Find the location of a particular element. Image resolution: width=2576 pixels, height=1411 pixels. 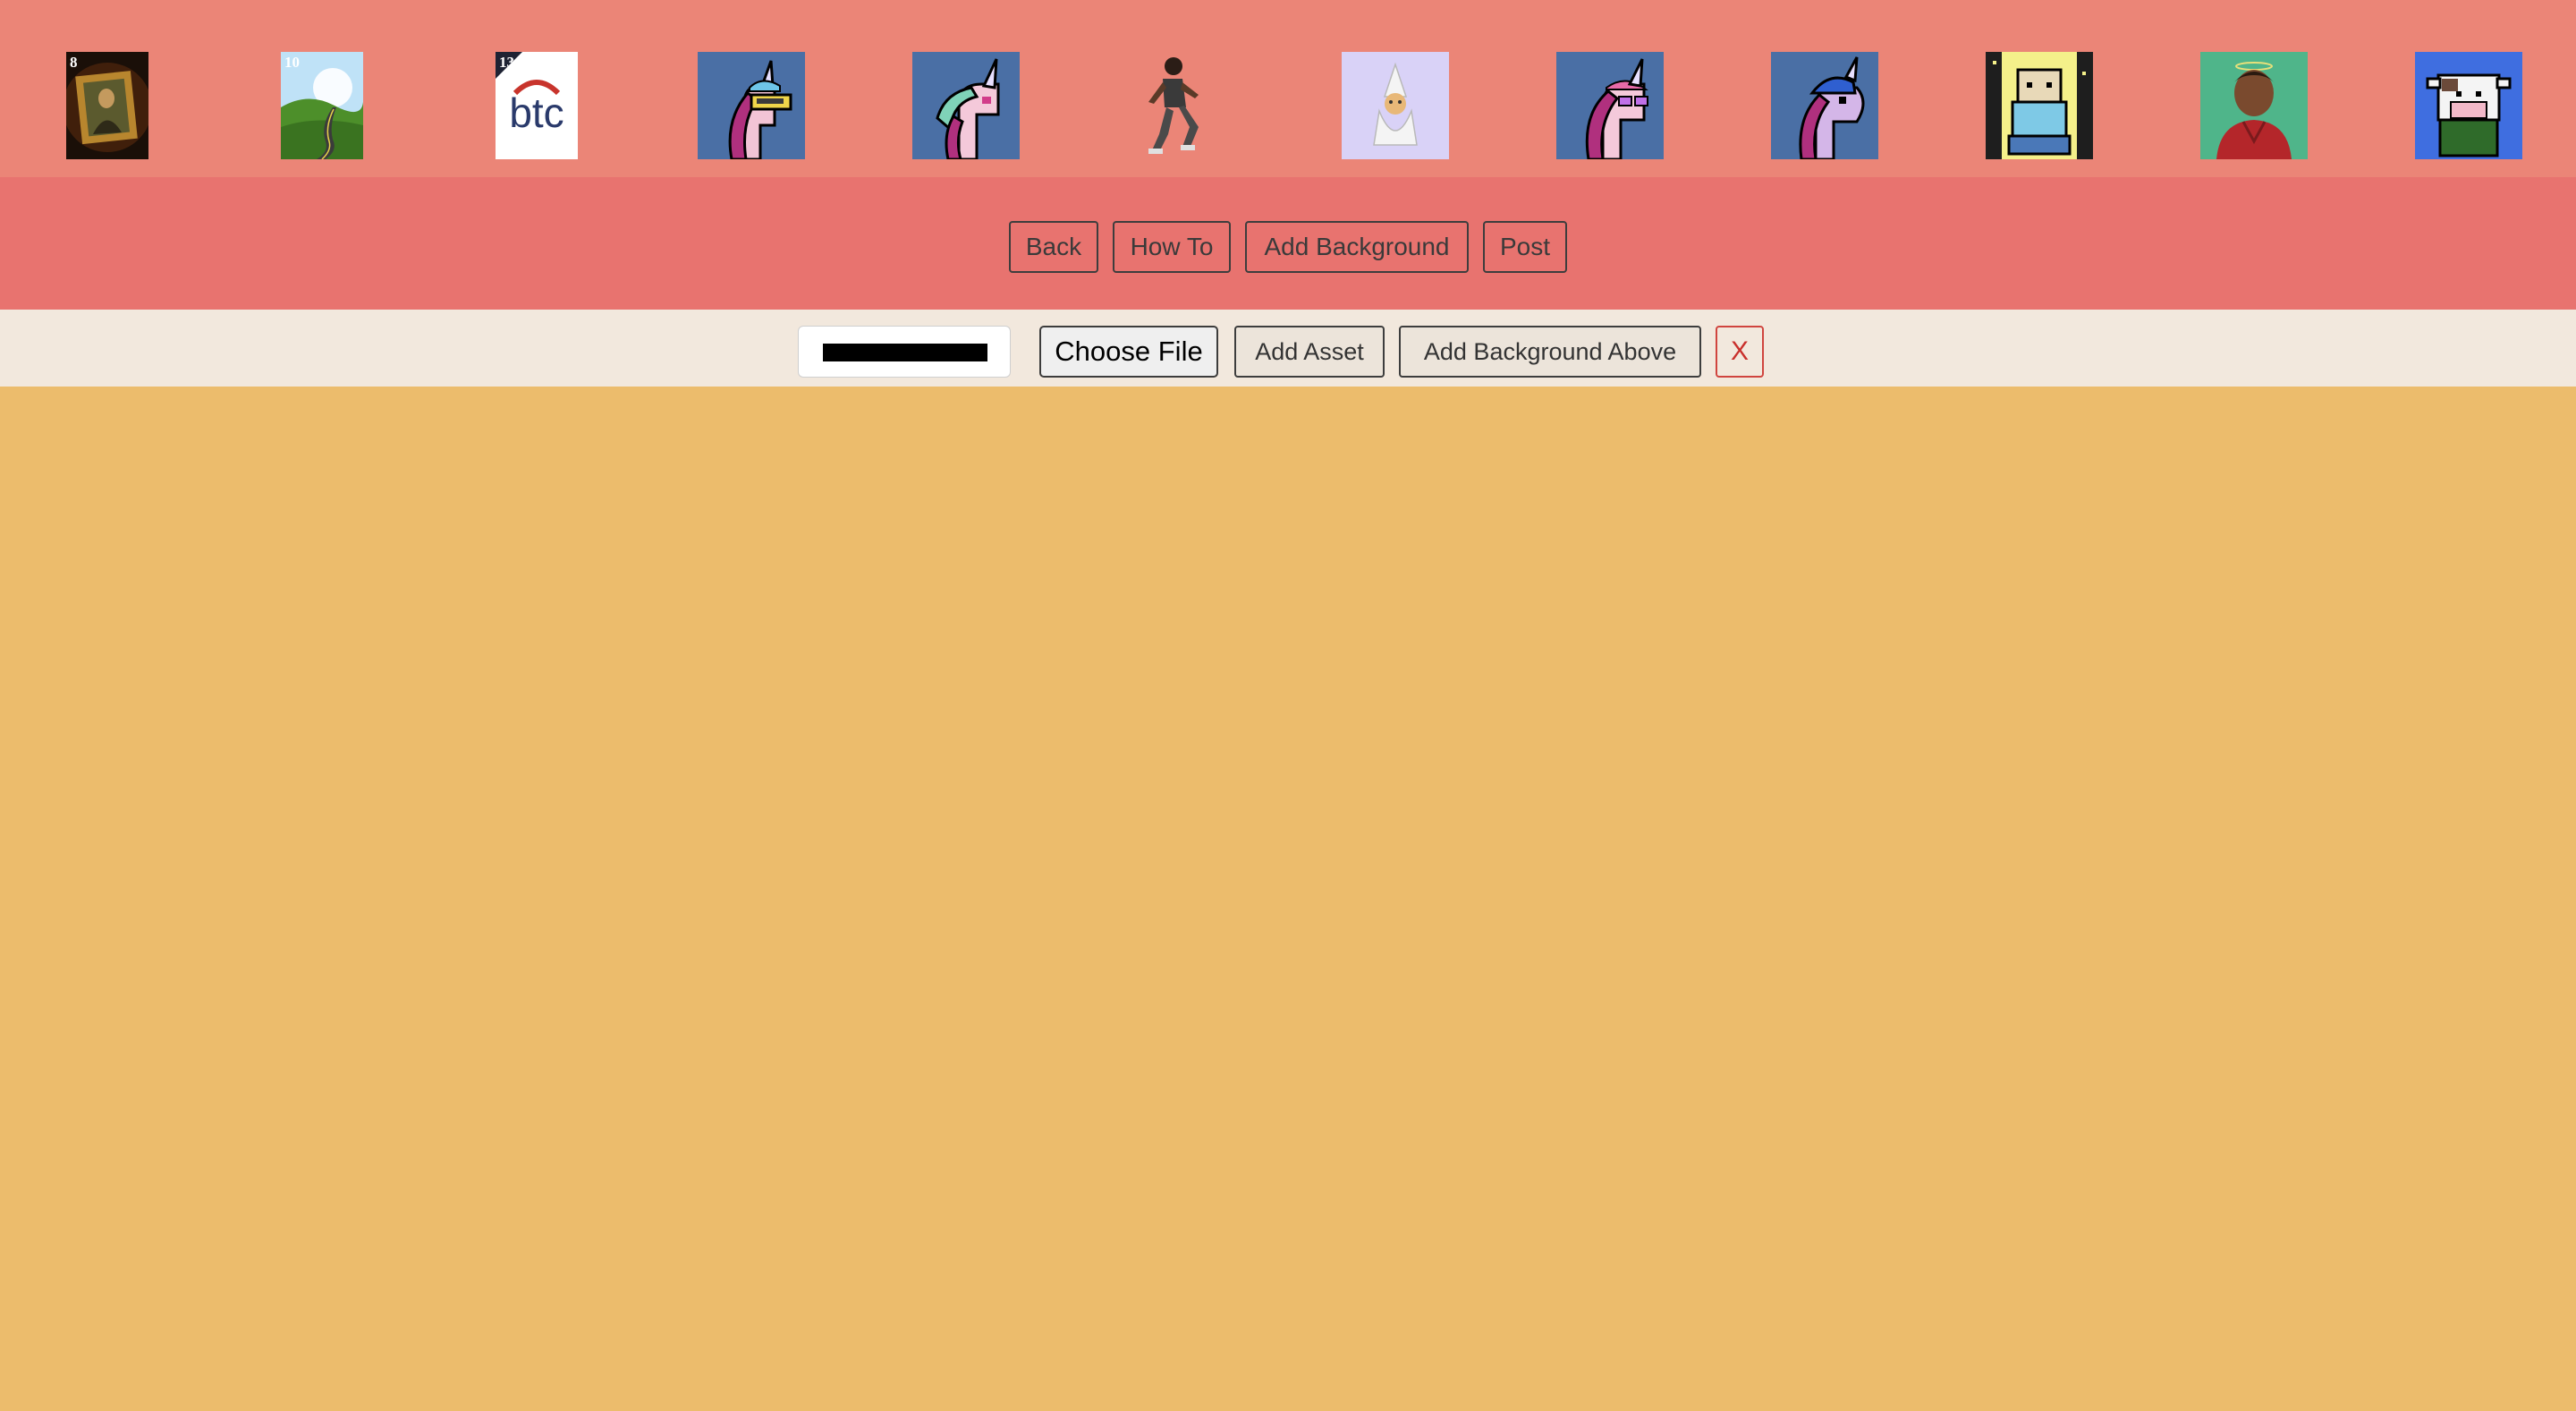

running-figure-thumbnail is located at coordinates (1171, 106).